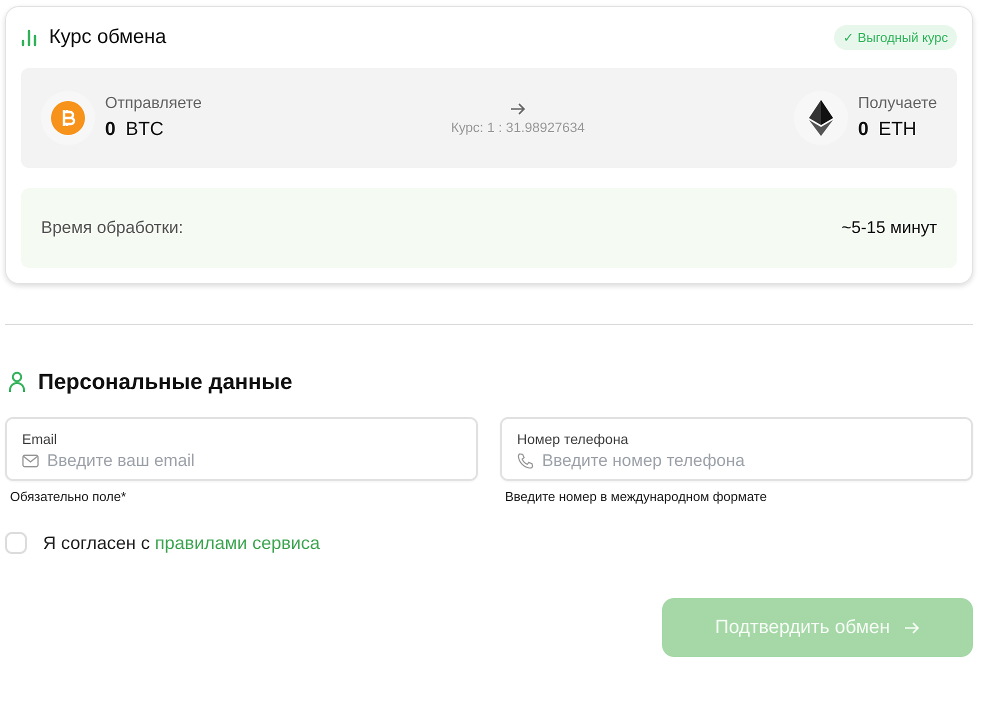 The width and height of the screenshot is (990, 708). Describe the element at coordinates (889, 228) in the screenshot. I see `processing-time: ~5-15 минут` at that location.